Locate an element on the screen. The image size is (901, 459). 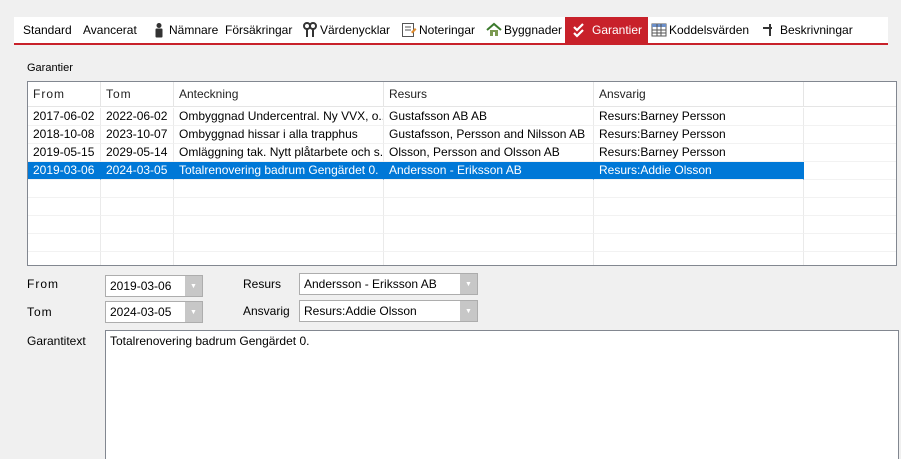
tab-label: Byggnader is located at coordinates (533, 30).